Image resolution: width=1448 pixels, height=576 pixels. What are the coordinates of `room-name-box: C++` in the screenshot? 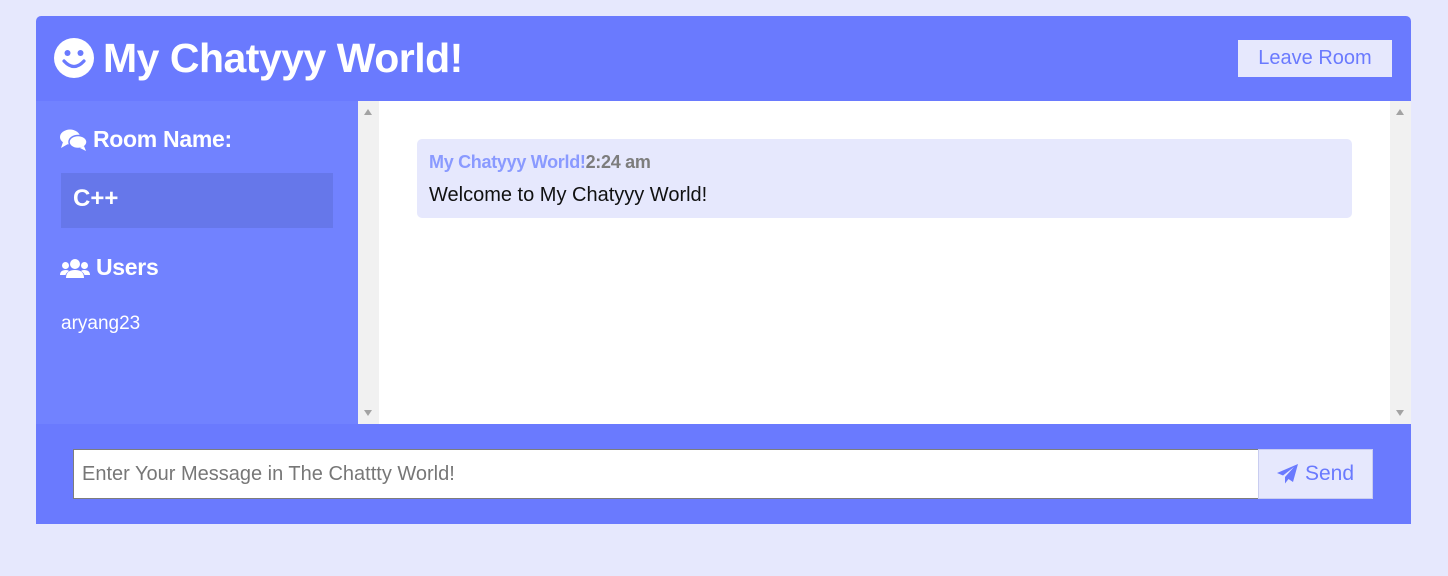 It's located at (197, 200).